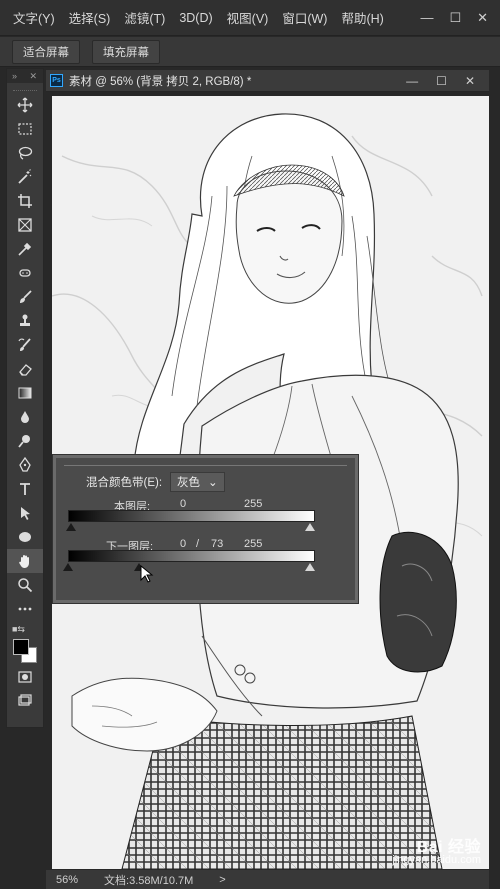 The width and height of the screenshot is (500, 889). What do you see at coordinates (25, 489) in the screenshot?
I see `type-icon` at bounding box center [25, 489].